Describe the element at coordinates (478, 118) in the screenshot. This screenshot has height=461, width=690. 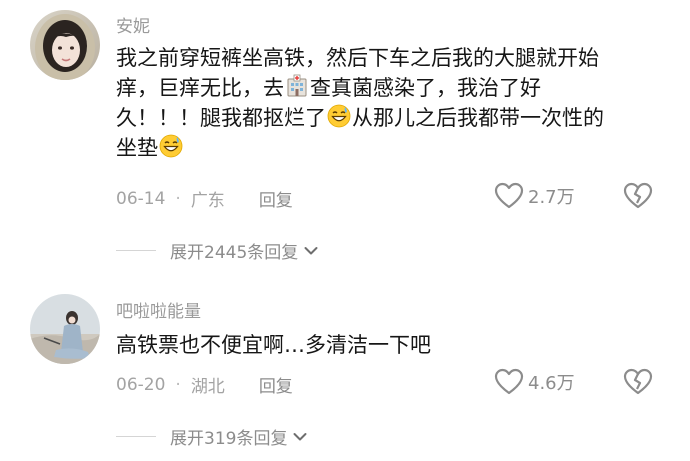
I see `comment-line-text: 从那儿之后我都带一次性的` at that location.